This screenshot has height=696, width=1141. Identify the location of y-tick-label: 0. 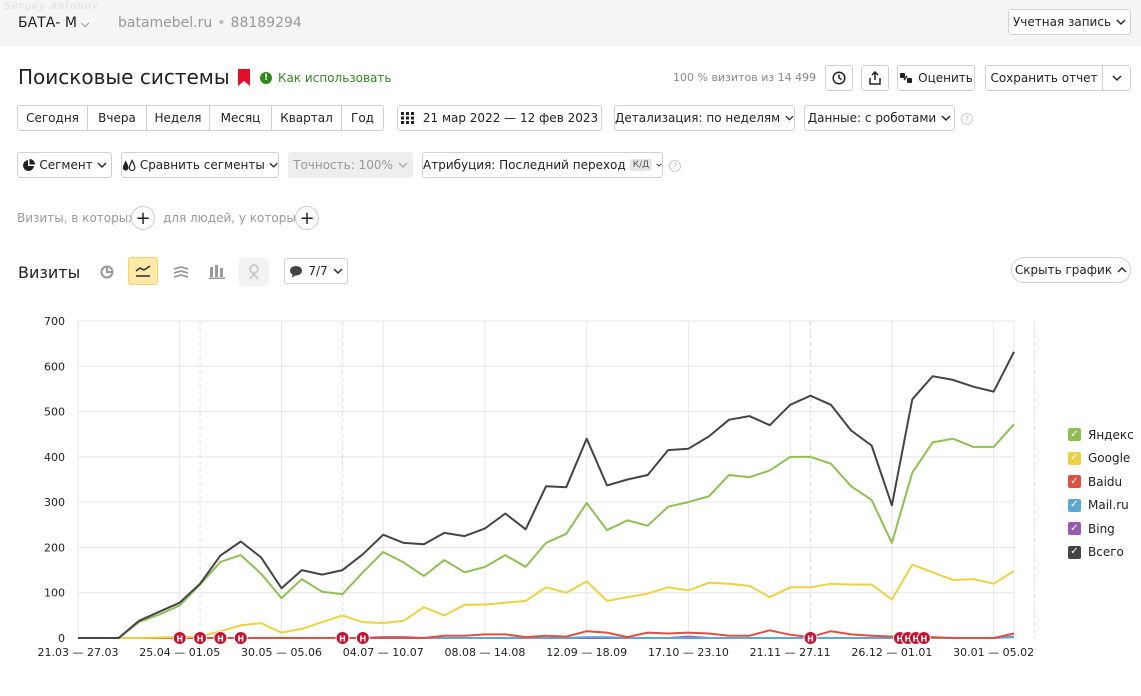
(61, 638).